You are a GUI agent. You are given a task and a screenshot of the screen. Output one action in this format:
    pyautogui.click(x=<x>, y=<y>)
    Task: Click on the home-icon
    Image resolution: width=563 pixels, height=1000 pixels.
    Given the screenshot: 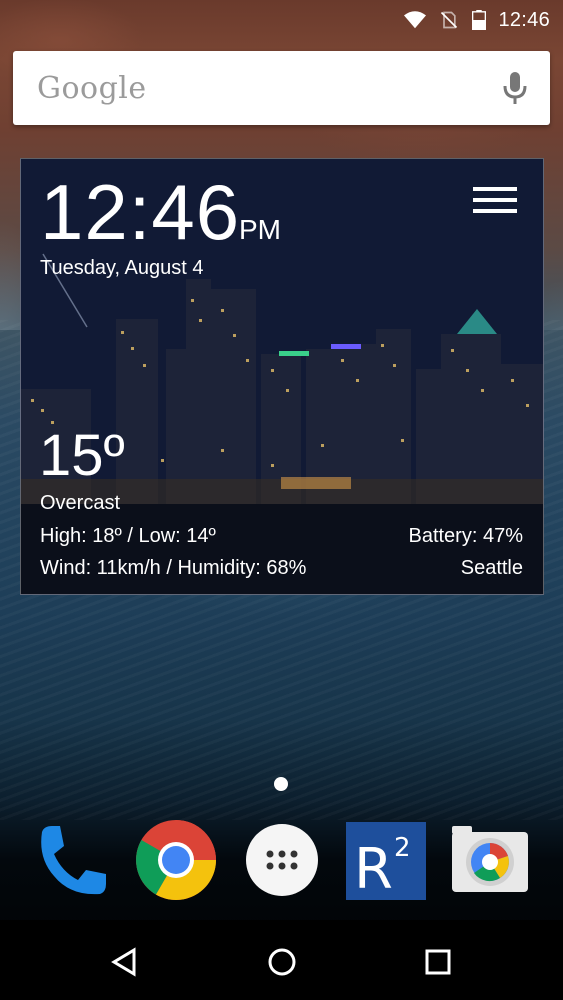 What is the action you would take?
    pyautogui.click(x=282, y=962)
    